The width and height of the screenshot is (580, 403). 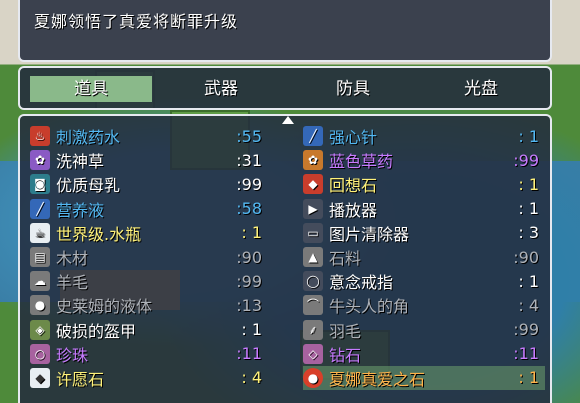 What do you see at coordinates (40, 281) in the screenshot?
I see `wool-icon: ☁` at bounding box center [40, 281].